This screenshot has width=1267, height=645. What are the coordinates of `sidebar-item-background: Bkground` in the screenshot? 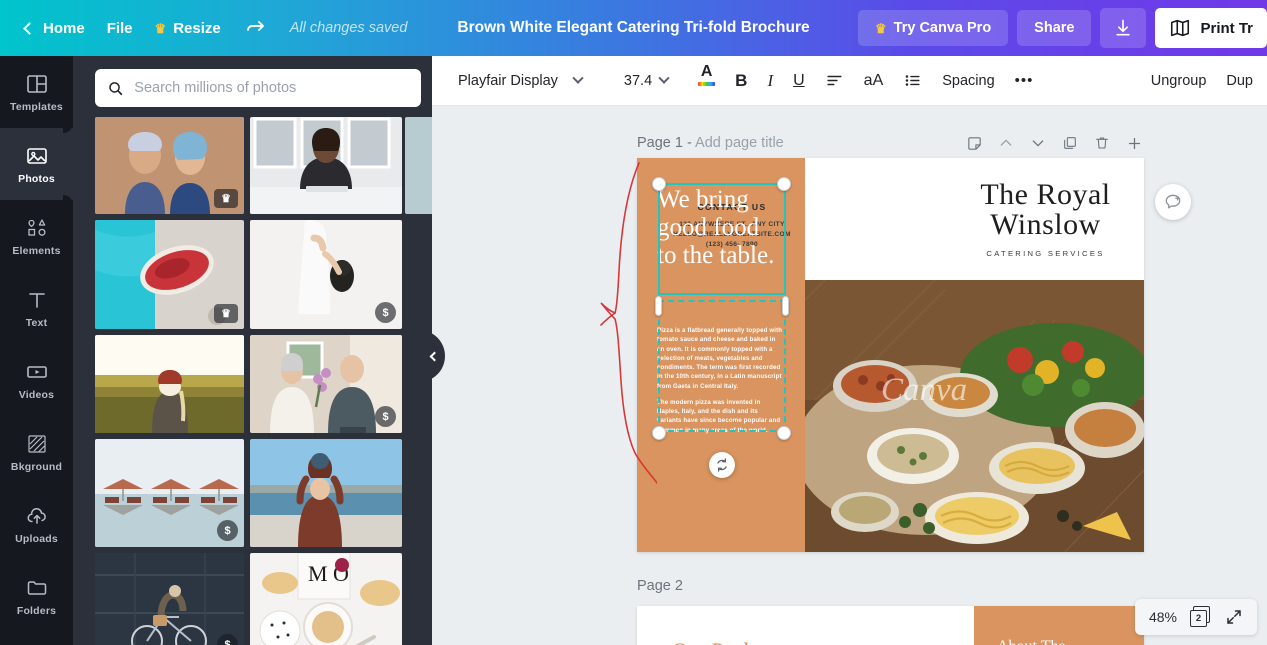 It's located at (36, 452).